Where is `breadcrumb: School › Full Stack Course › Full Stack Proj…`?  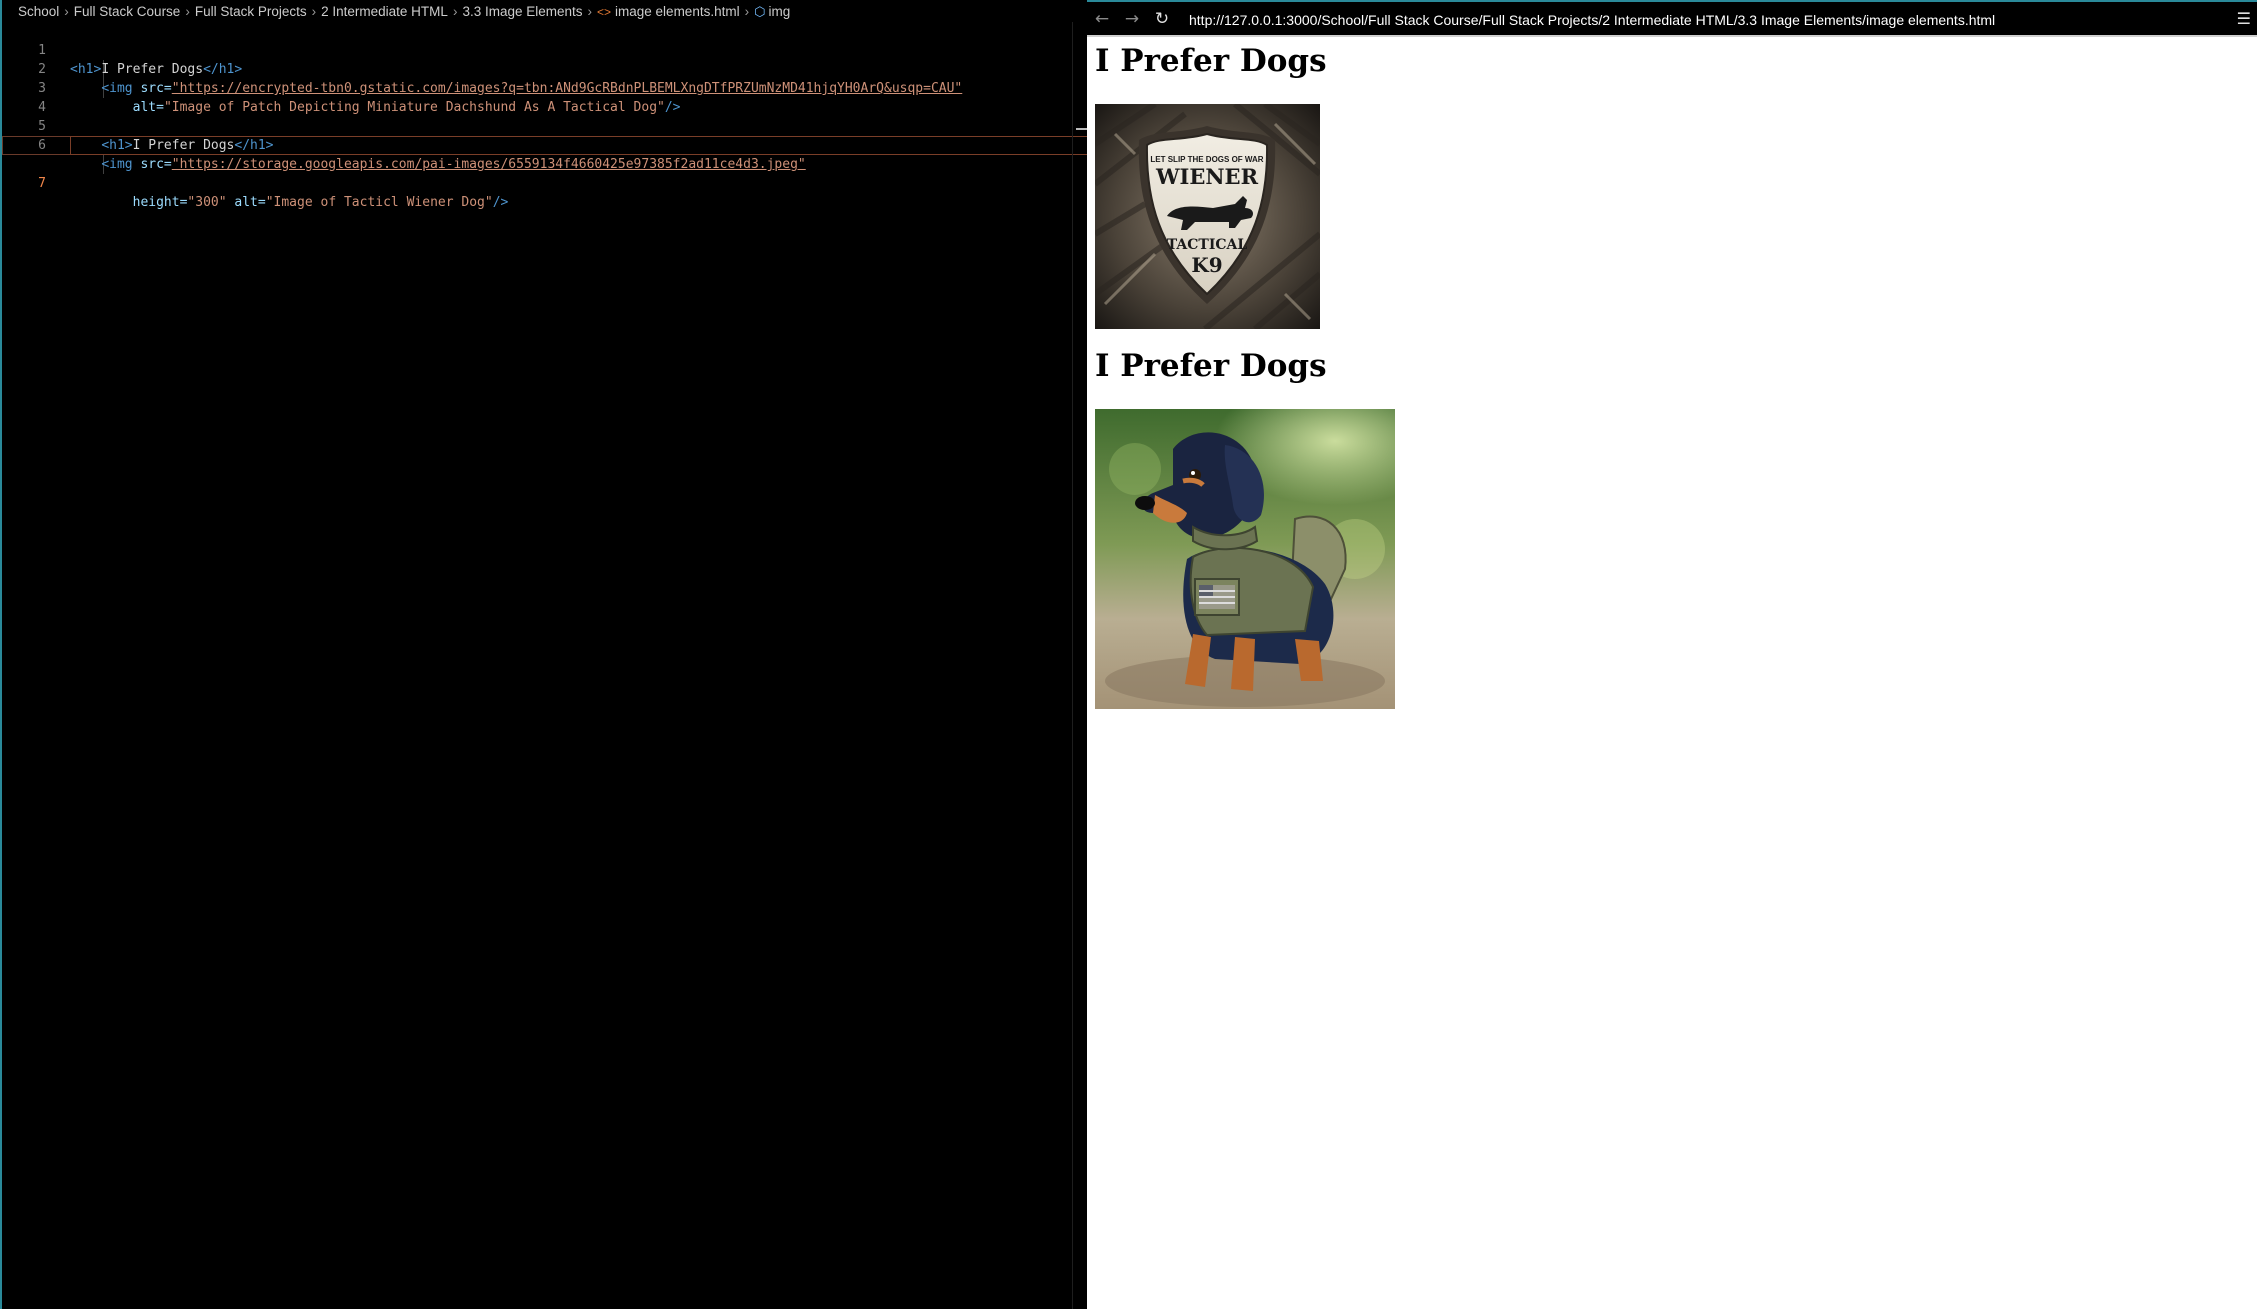 breadcrumb: School › Full Stack Course › Full Stack Proj… is located at coordinates (404, 12).